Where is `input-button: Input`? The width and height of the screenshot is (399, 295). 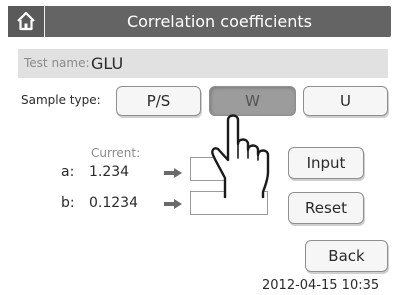 input-button: Input is located at coordinates (326, 163).